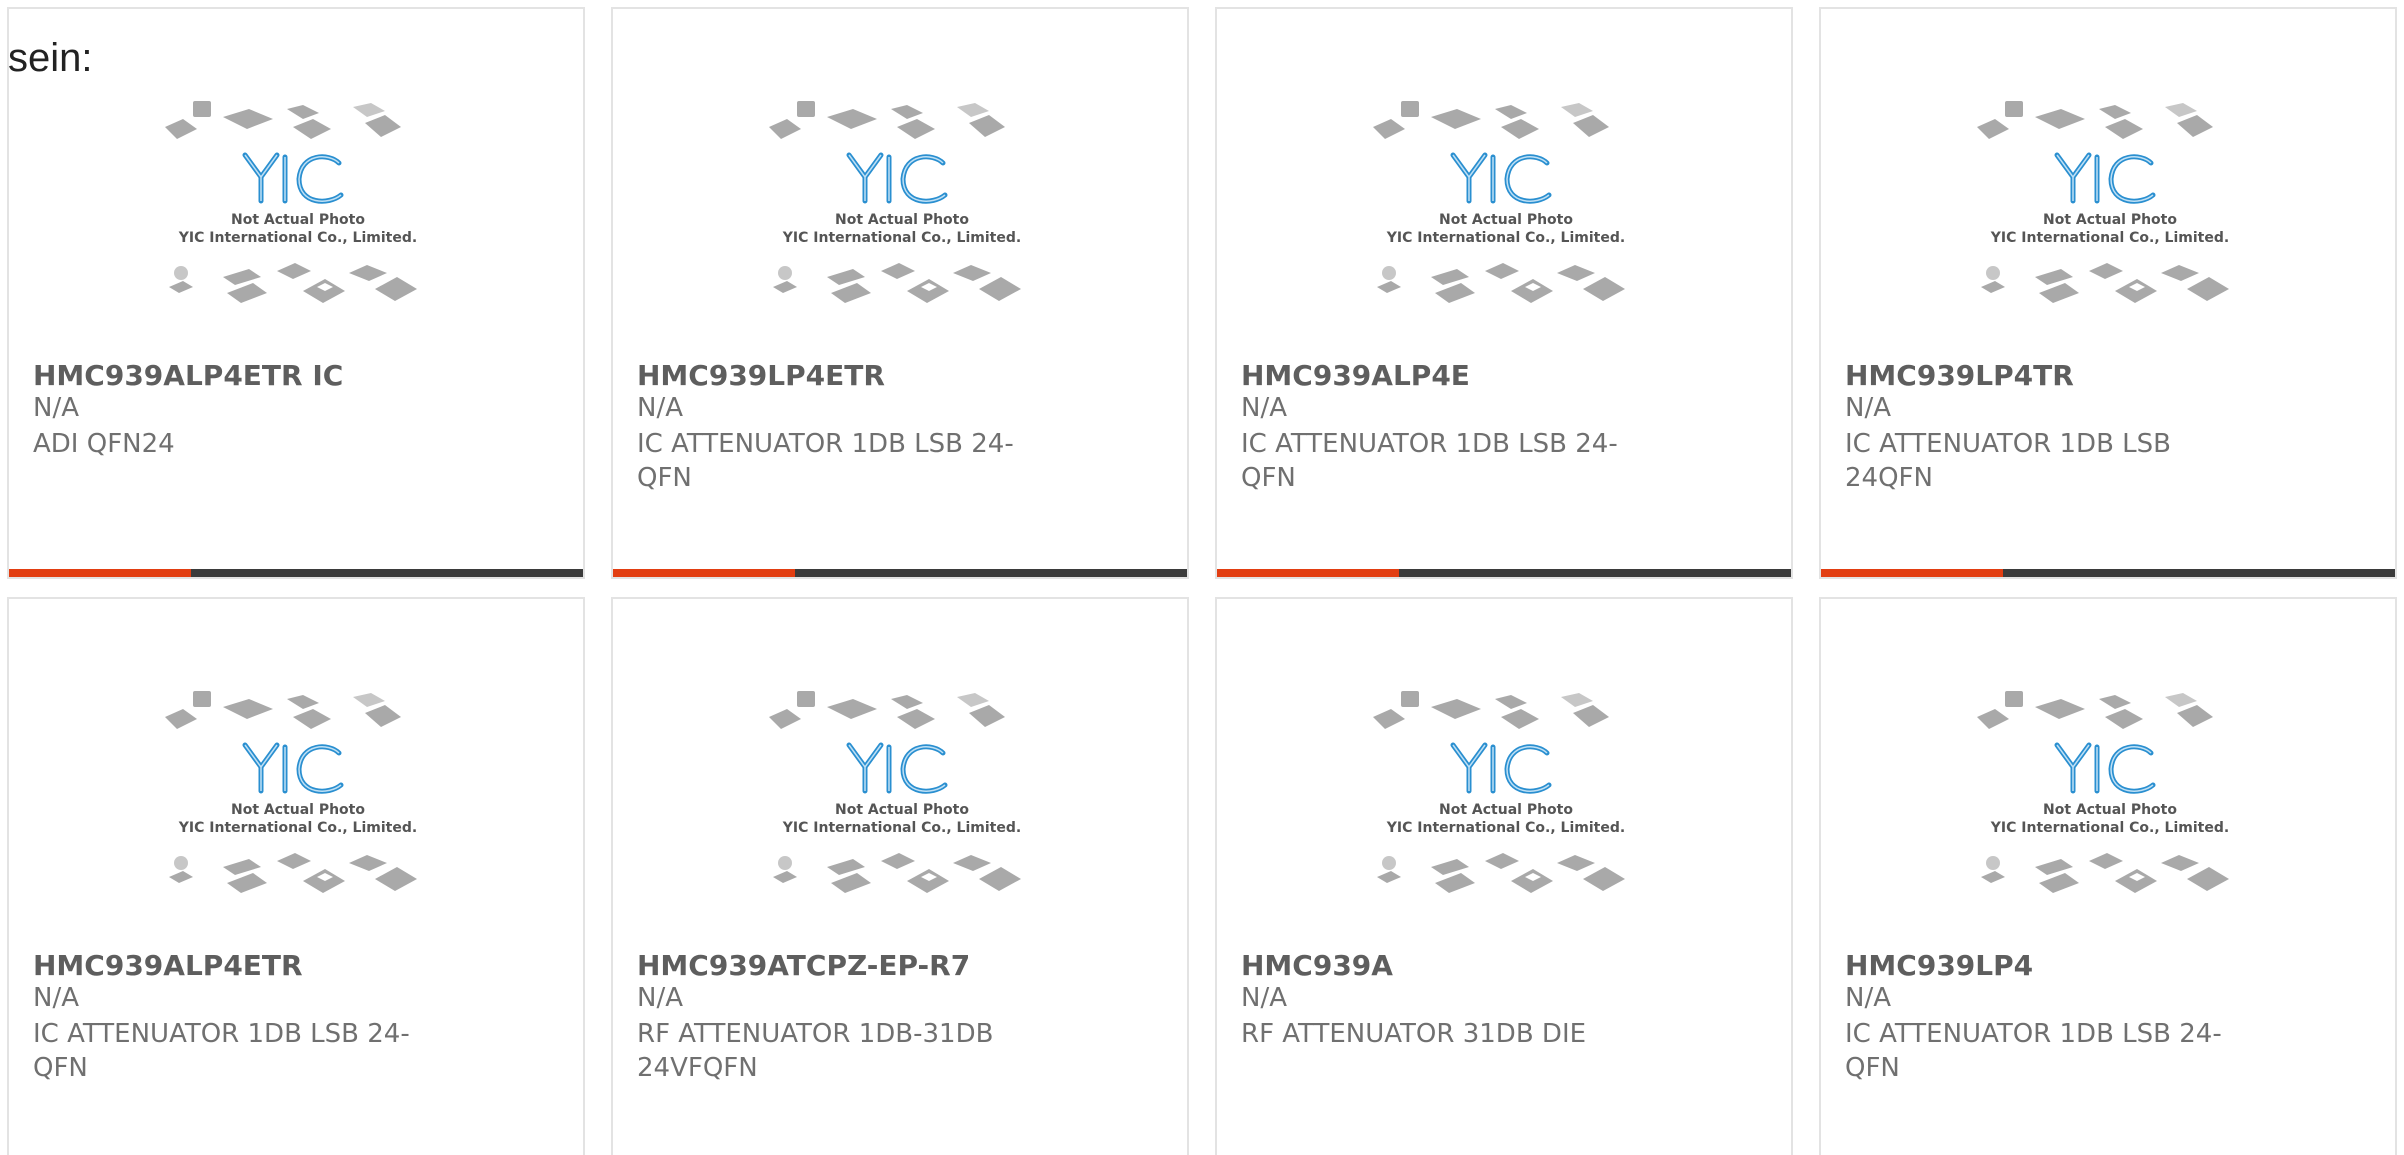  Describe the element at coordinates (1414, 1034) in the screenshot. I see `product-description: RF ATTENUATOR 31DB DIE` at that location.